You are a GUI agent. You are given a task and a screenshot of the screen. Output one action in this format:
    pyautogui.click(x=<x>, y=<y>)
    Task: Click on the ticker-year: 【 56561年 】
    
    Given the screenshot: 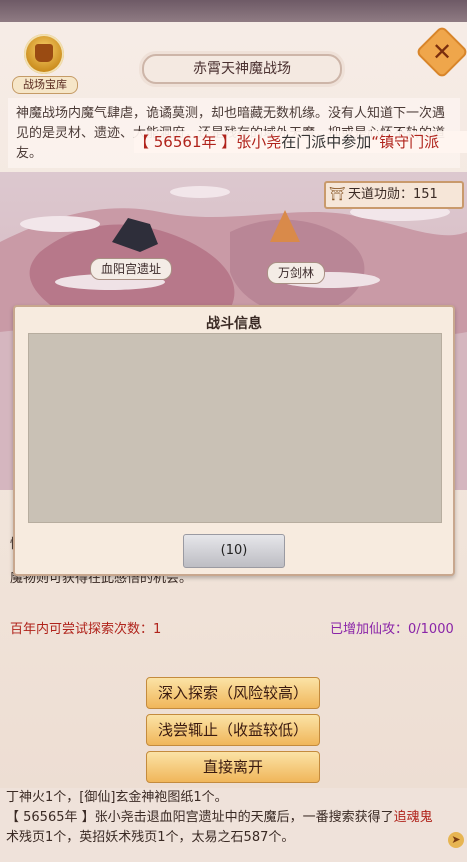 What is the action you would take?
    pyautogui.click(x=185, y=142)
    